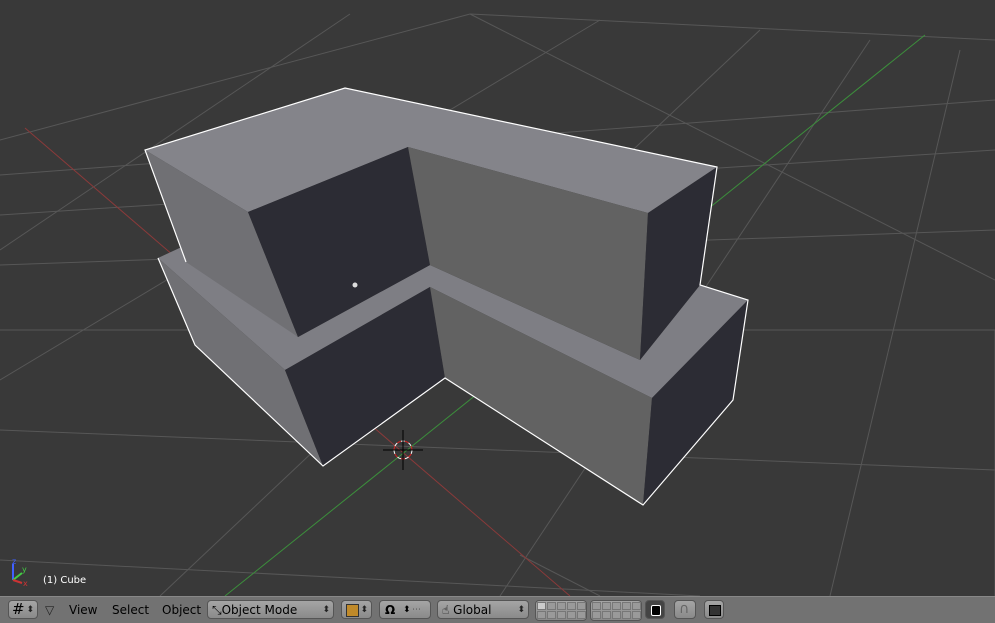 This screenshot has height=623, width=995. I want to click on transform-orientation-dropdown: ☝ Global ⬍, so click(483, 609).